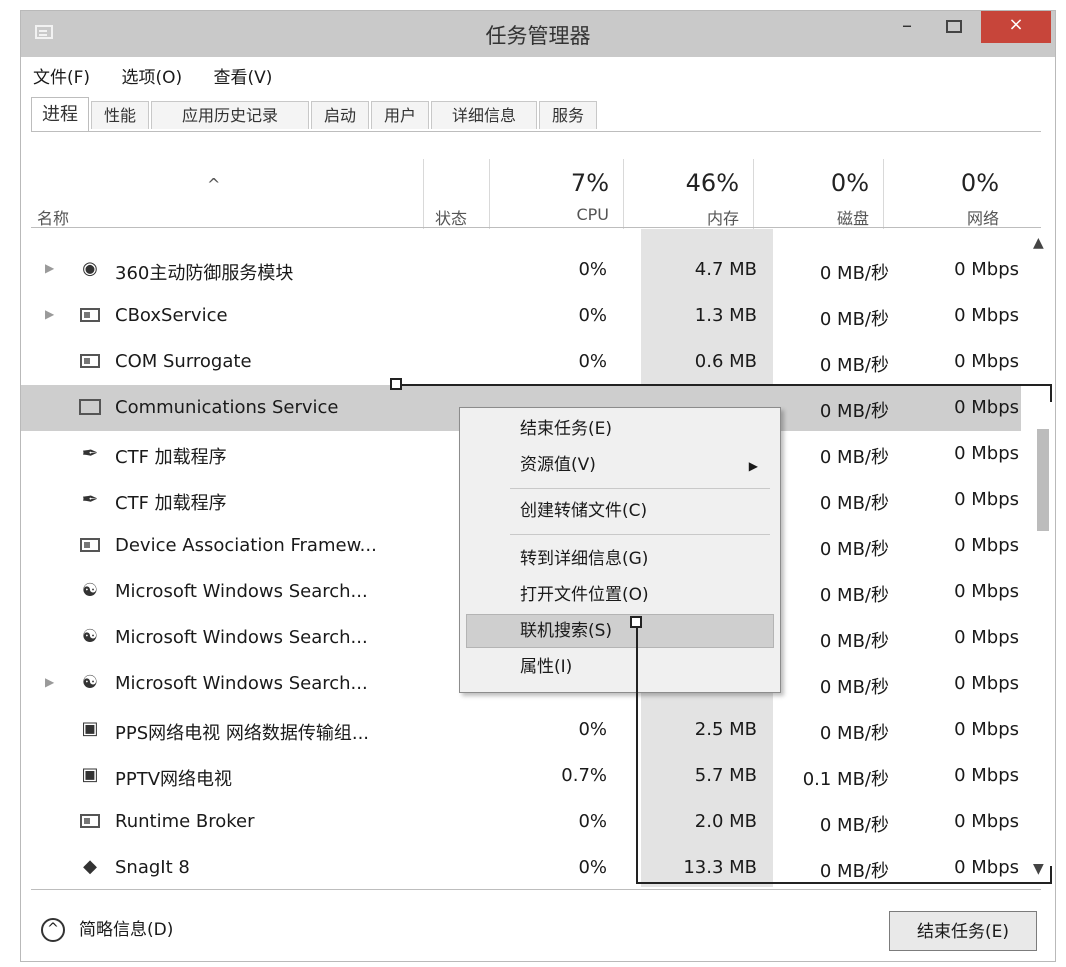  What do you see at coordinates (451, 218) in the screenshot?
I see `column-status-label: 状态` at bounding box center [451, 218].